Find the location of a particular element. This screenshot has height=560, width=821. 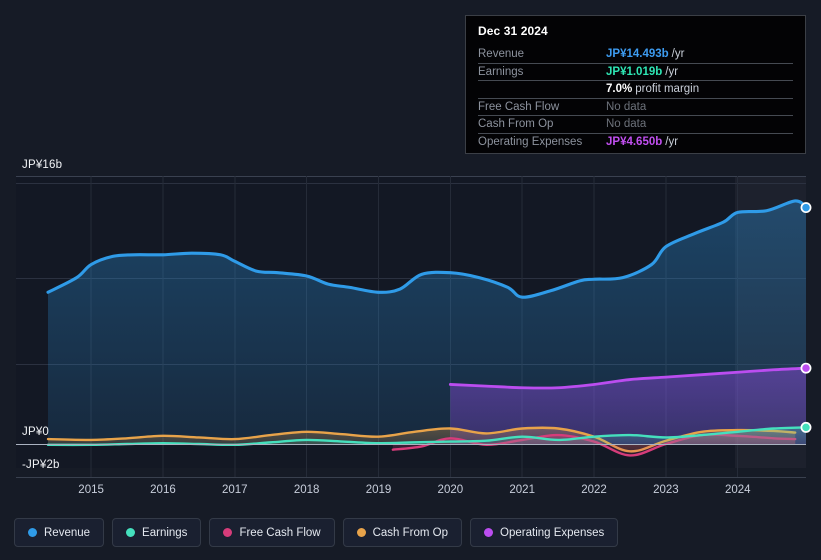

x-axis-tick-label: 2017 is located at coordinates (235, 490).